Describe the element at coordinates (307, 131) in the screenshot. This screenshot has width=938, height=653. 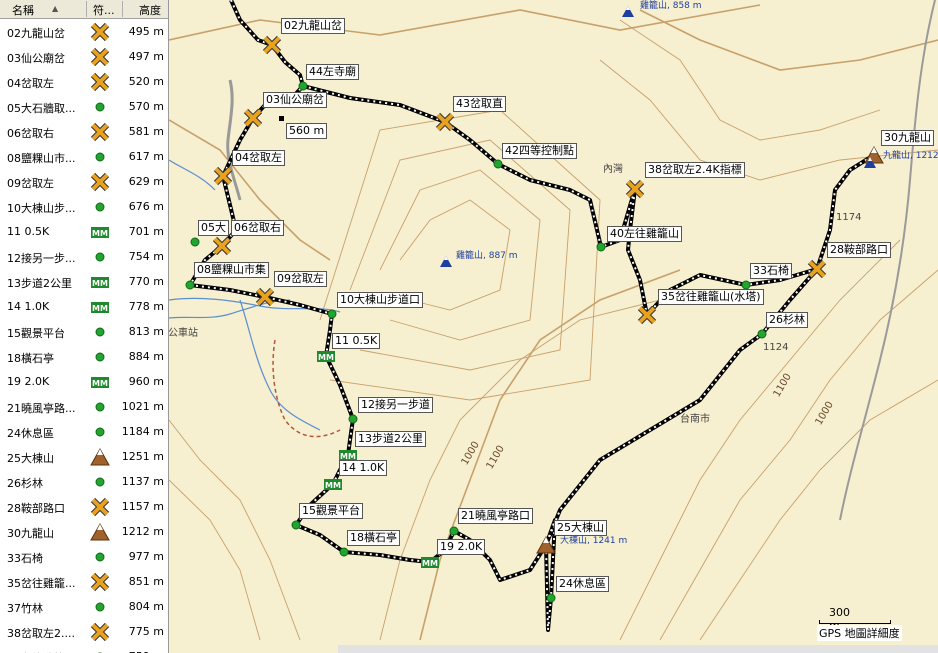
I see `waypoint-label: 560 m` at that location.